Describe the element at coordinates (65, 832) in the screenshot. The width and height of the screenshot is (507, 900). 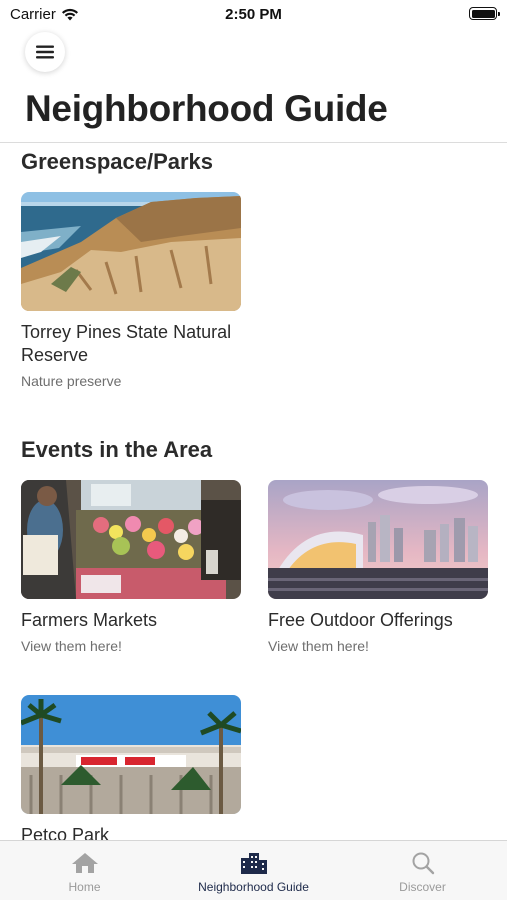
I see `card-title: Petco Park` at that location.